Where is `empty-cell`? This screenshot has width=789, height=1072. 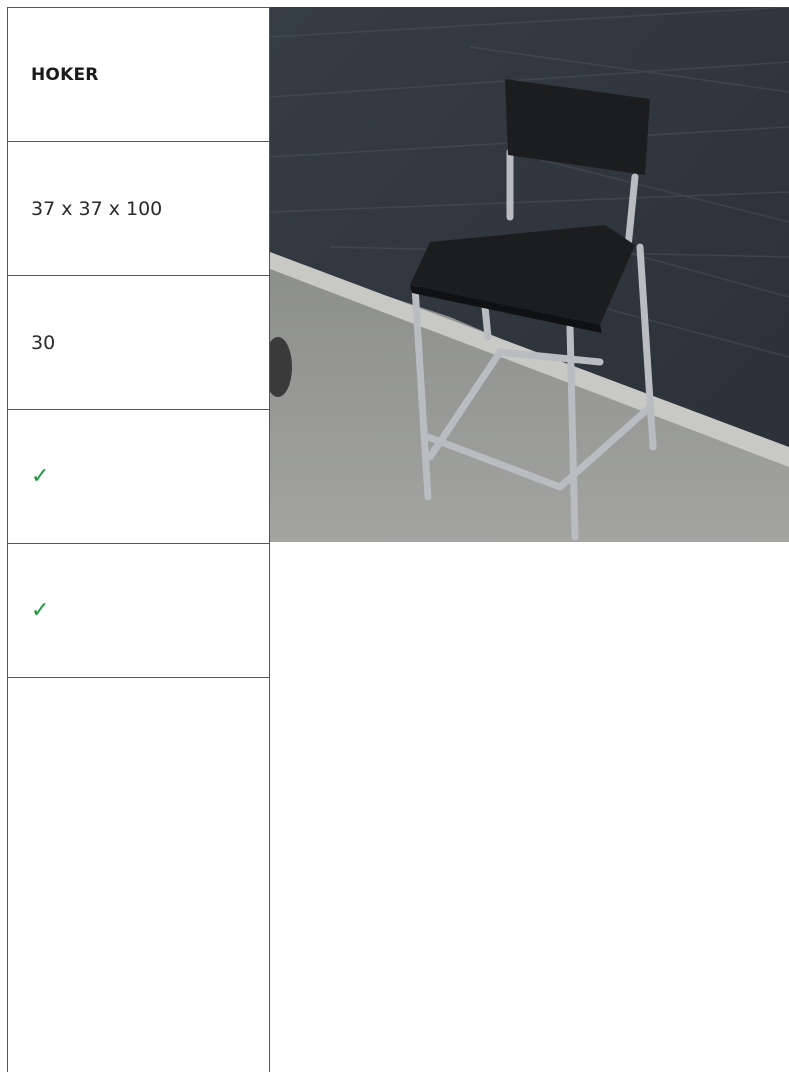 empty-cell is located at coordinates (138, 874).